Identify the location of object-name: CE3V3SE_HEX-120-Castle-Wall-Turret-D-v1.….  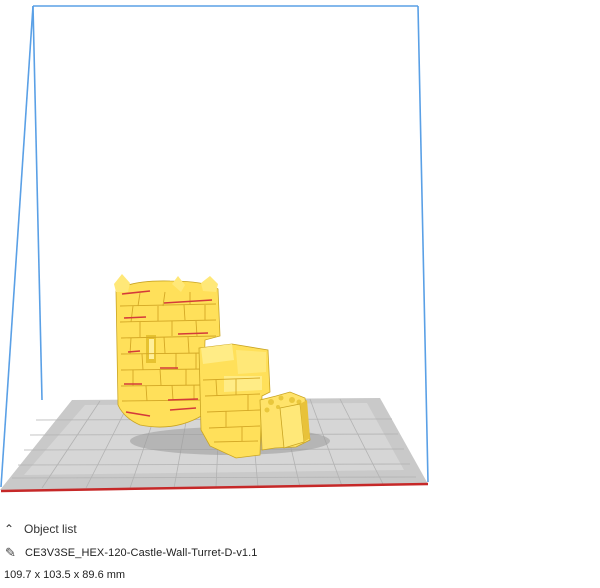
(141, 553).